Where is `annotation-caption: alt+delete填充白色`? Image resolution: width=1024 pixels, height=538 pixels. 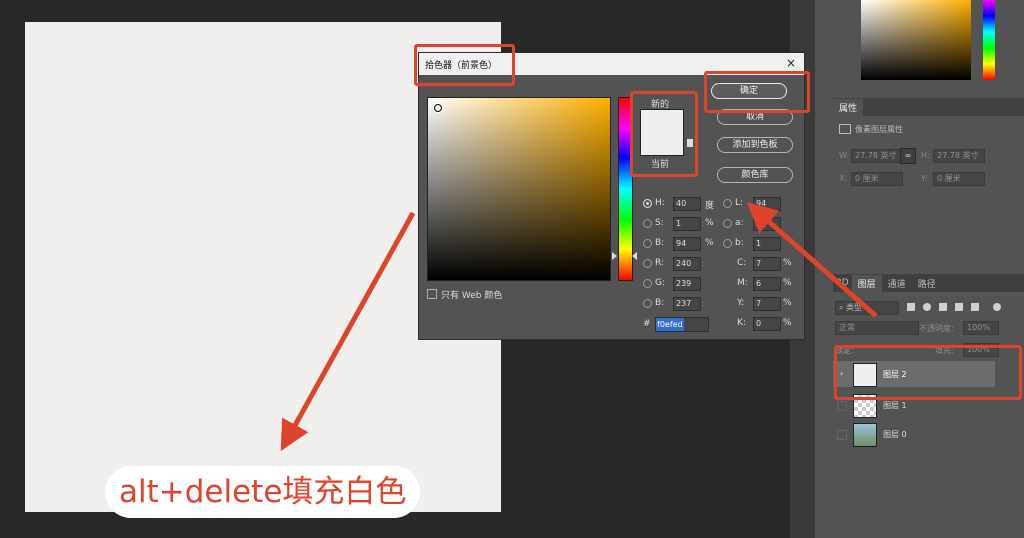 annotation-caption: alt+delete填充白色 is located at coordinates (263, 492).